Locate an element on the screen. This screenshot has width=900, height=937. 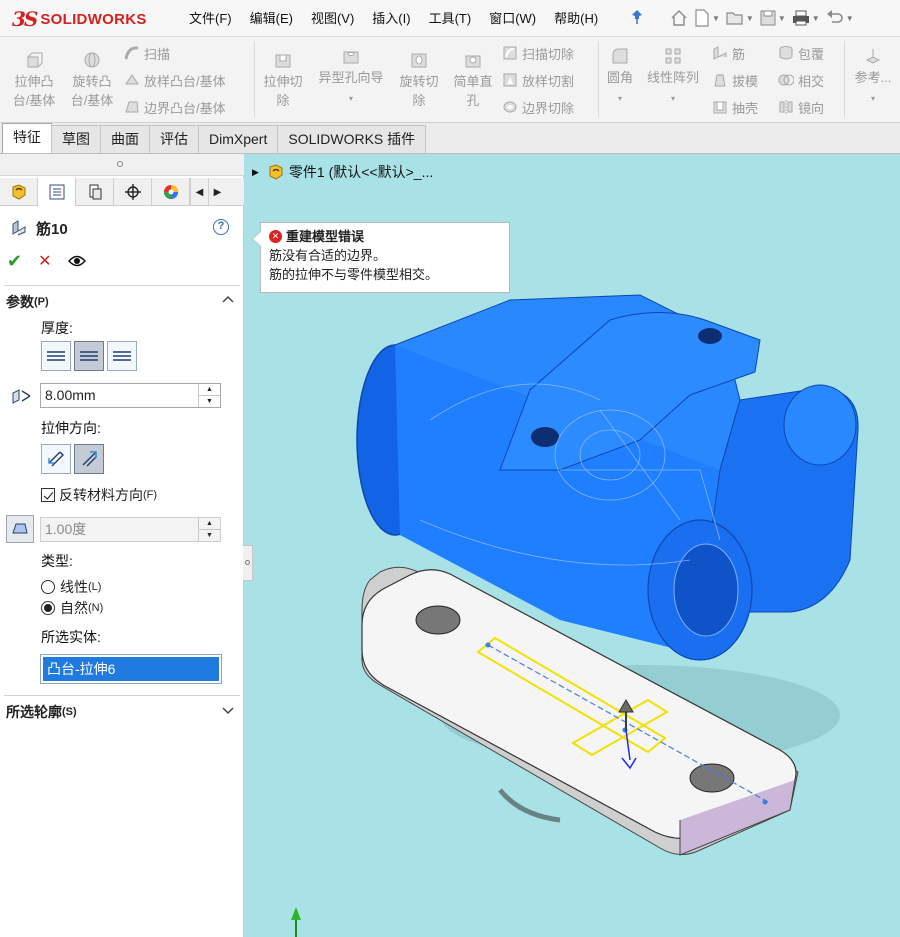
print-icon: ▼ is located at coordinates (806, 18).